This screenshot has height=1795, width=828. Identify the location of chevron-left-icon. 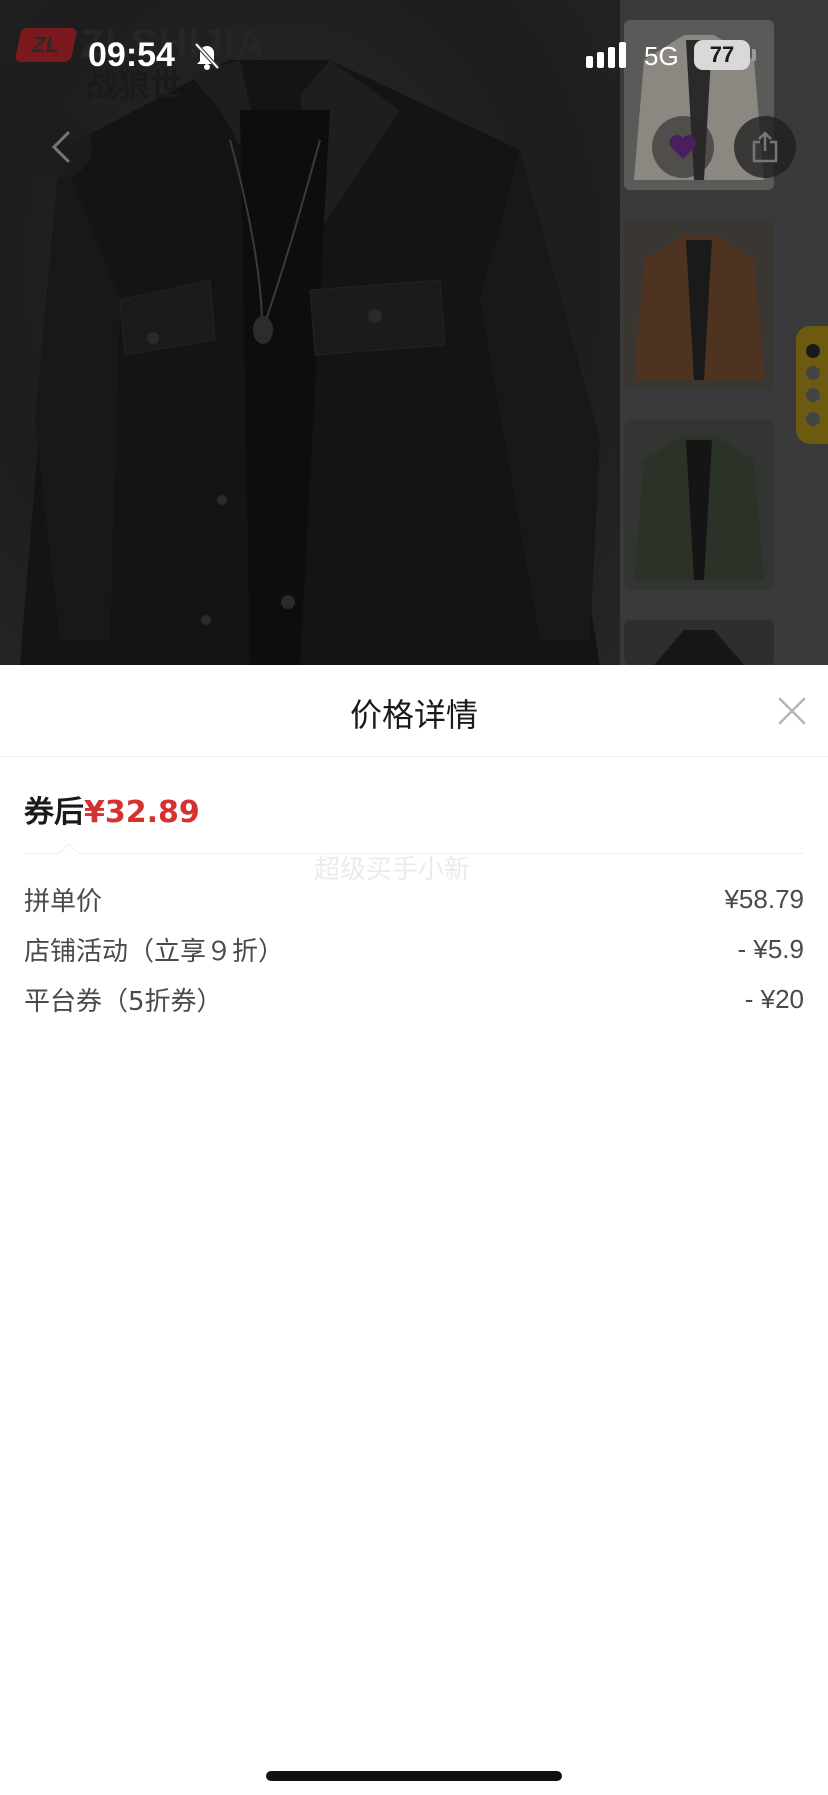
(60, 147).